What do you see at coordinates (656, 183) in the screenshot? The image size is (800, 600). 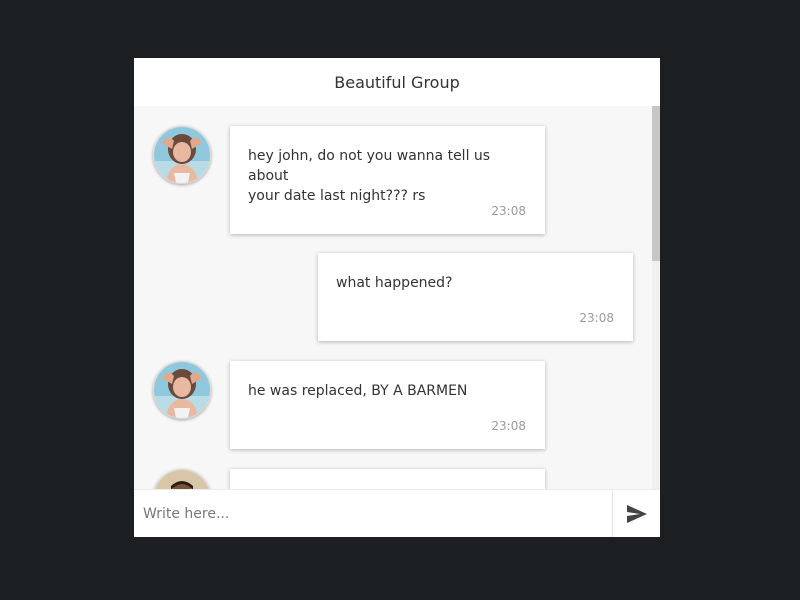 I see `scrollbar-thumb` at bounding box center [656, 183].